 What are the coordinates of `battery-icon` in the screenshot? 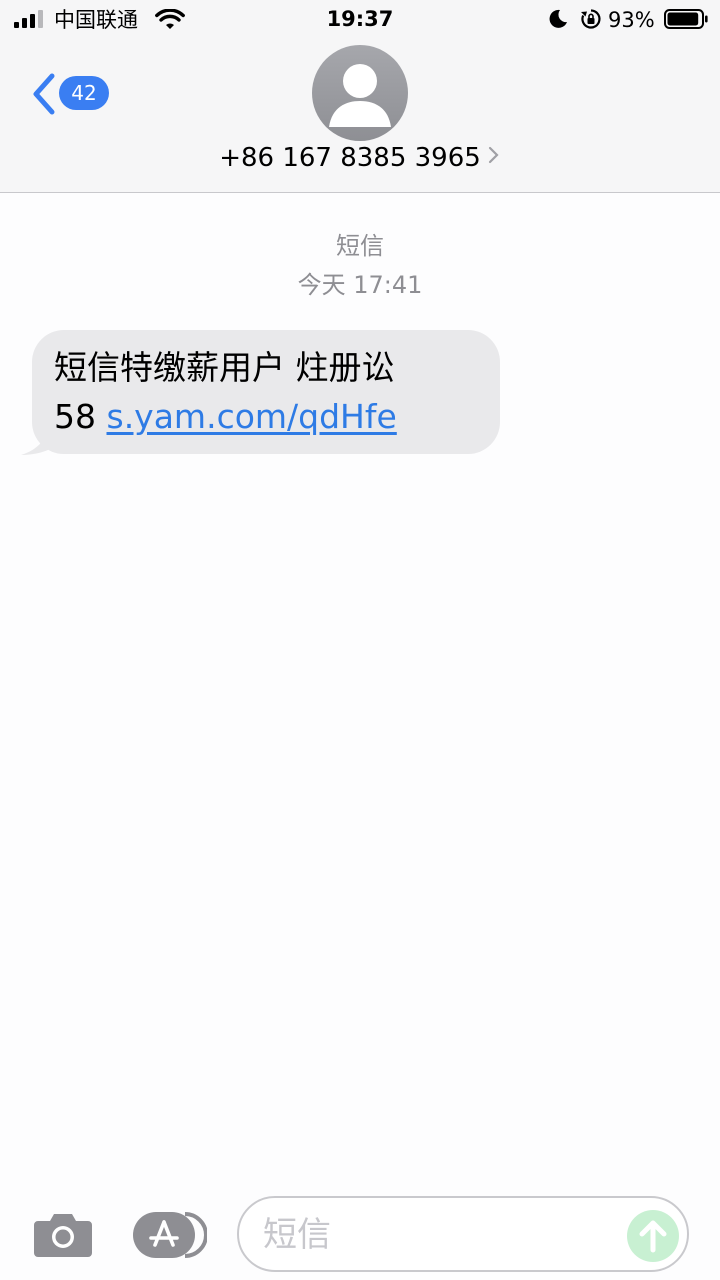 It's located at (686, 19).